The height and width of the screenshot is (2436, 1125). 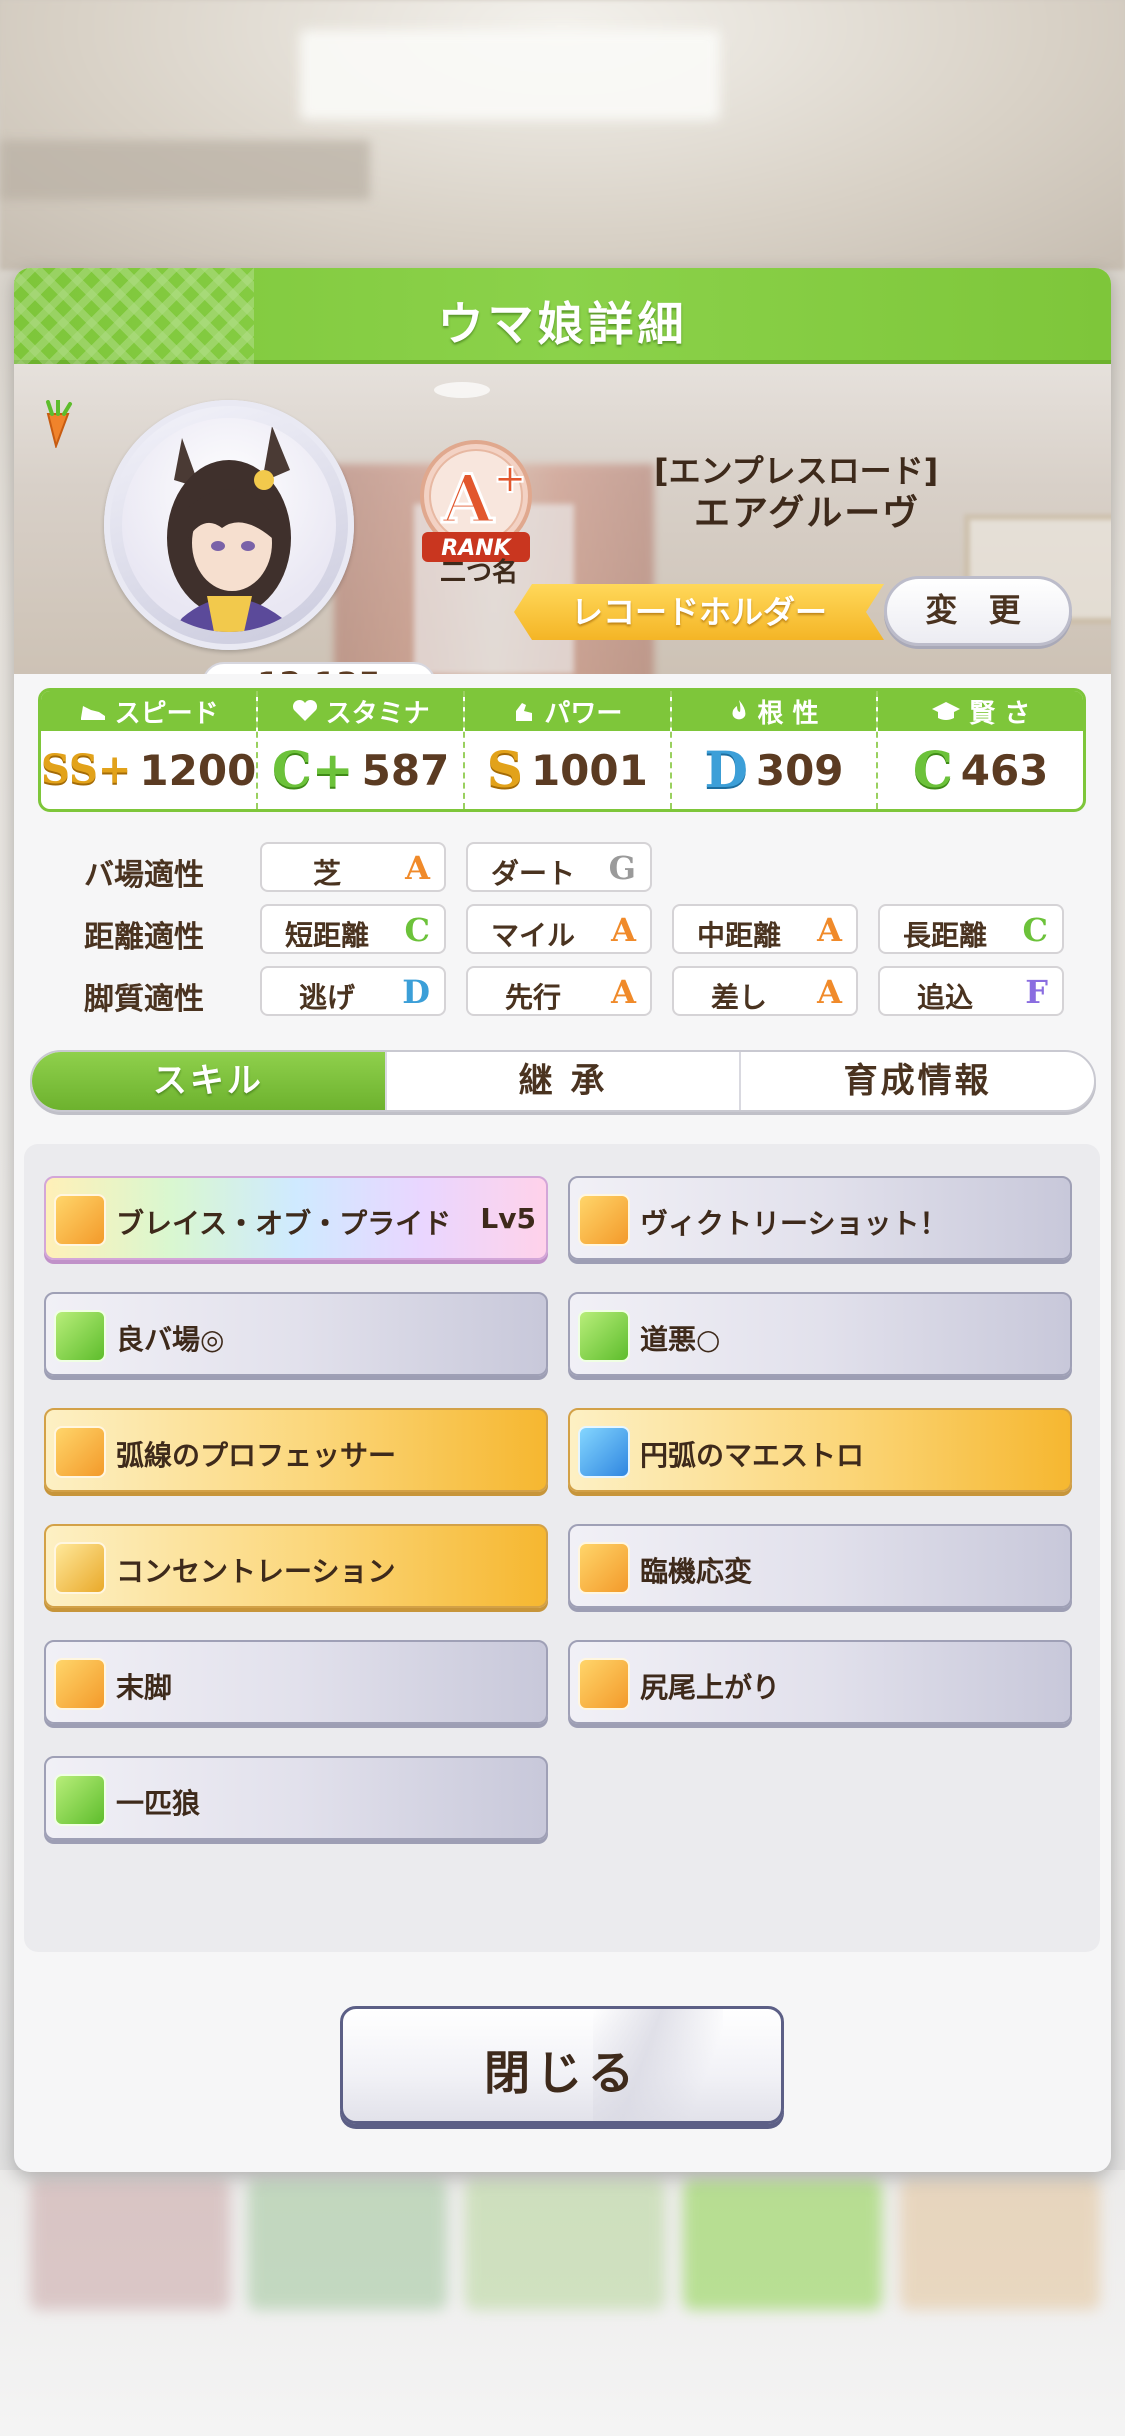 What do you see at coordinates (532, 935) in the screenshot?
I see `aptitude-name: マイル` at bounding box center [532, 935].